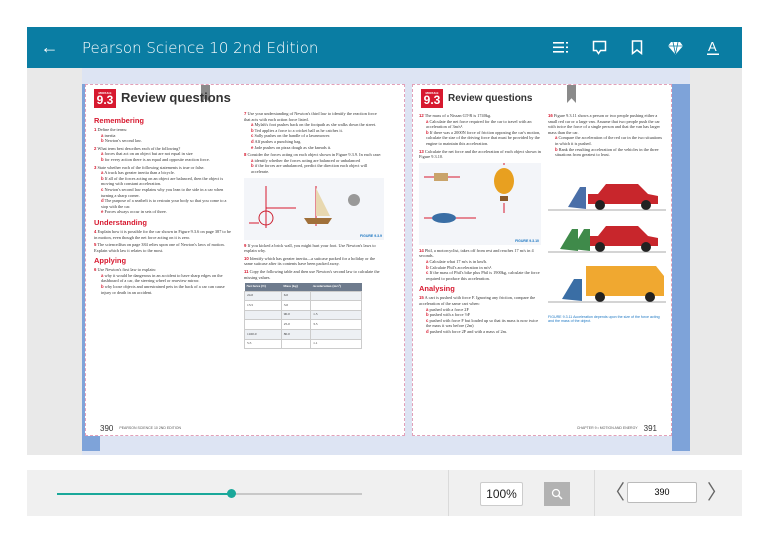  Describe the element at coordinates (461, 267) in the screenshot. I see `sub-text: Calculate Phil's acceleration in m/s².` at that location.